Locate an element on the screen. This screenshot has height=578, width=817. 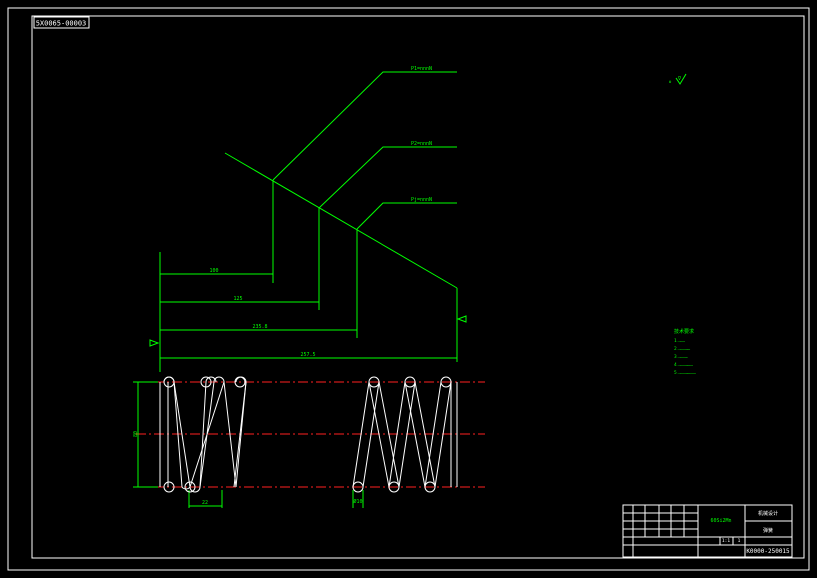
dim-diameter: 80 is located at coordinates (136, 434).